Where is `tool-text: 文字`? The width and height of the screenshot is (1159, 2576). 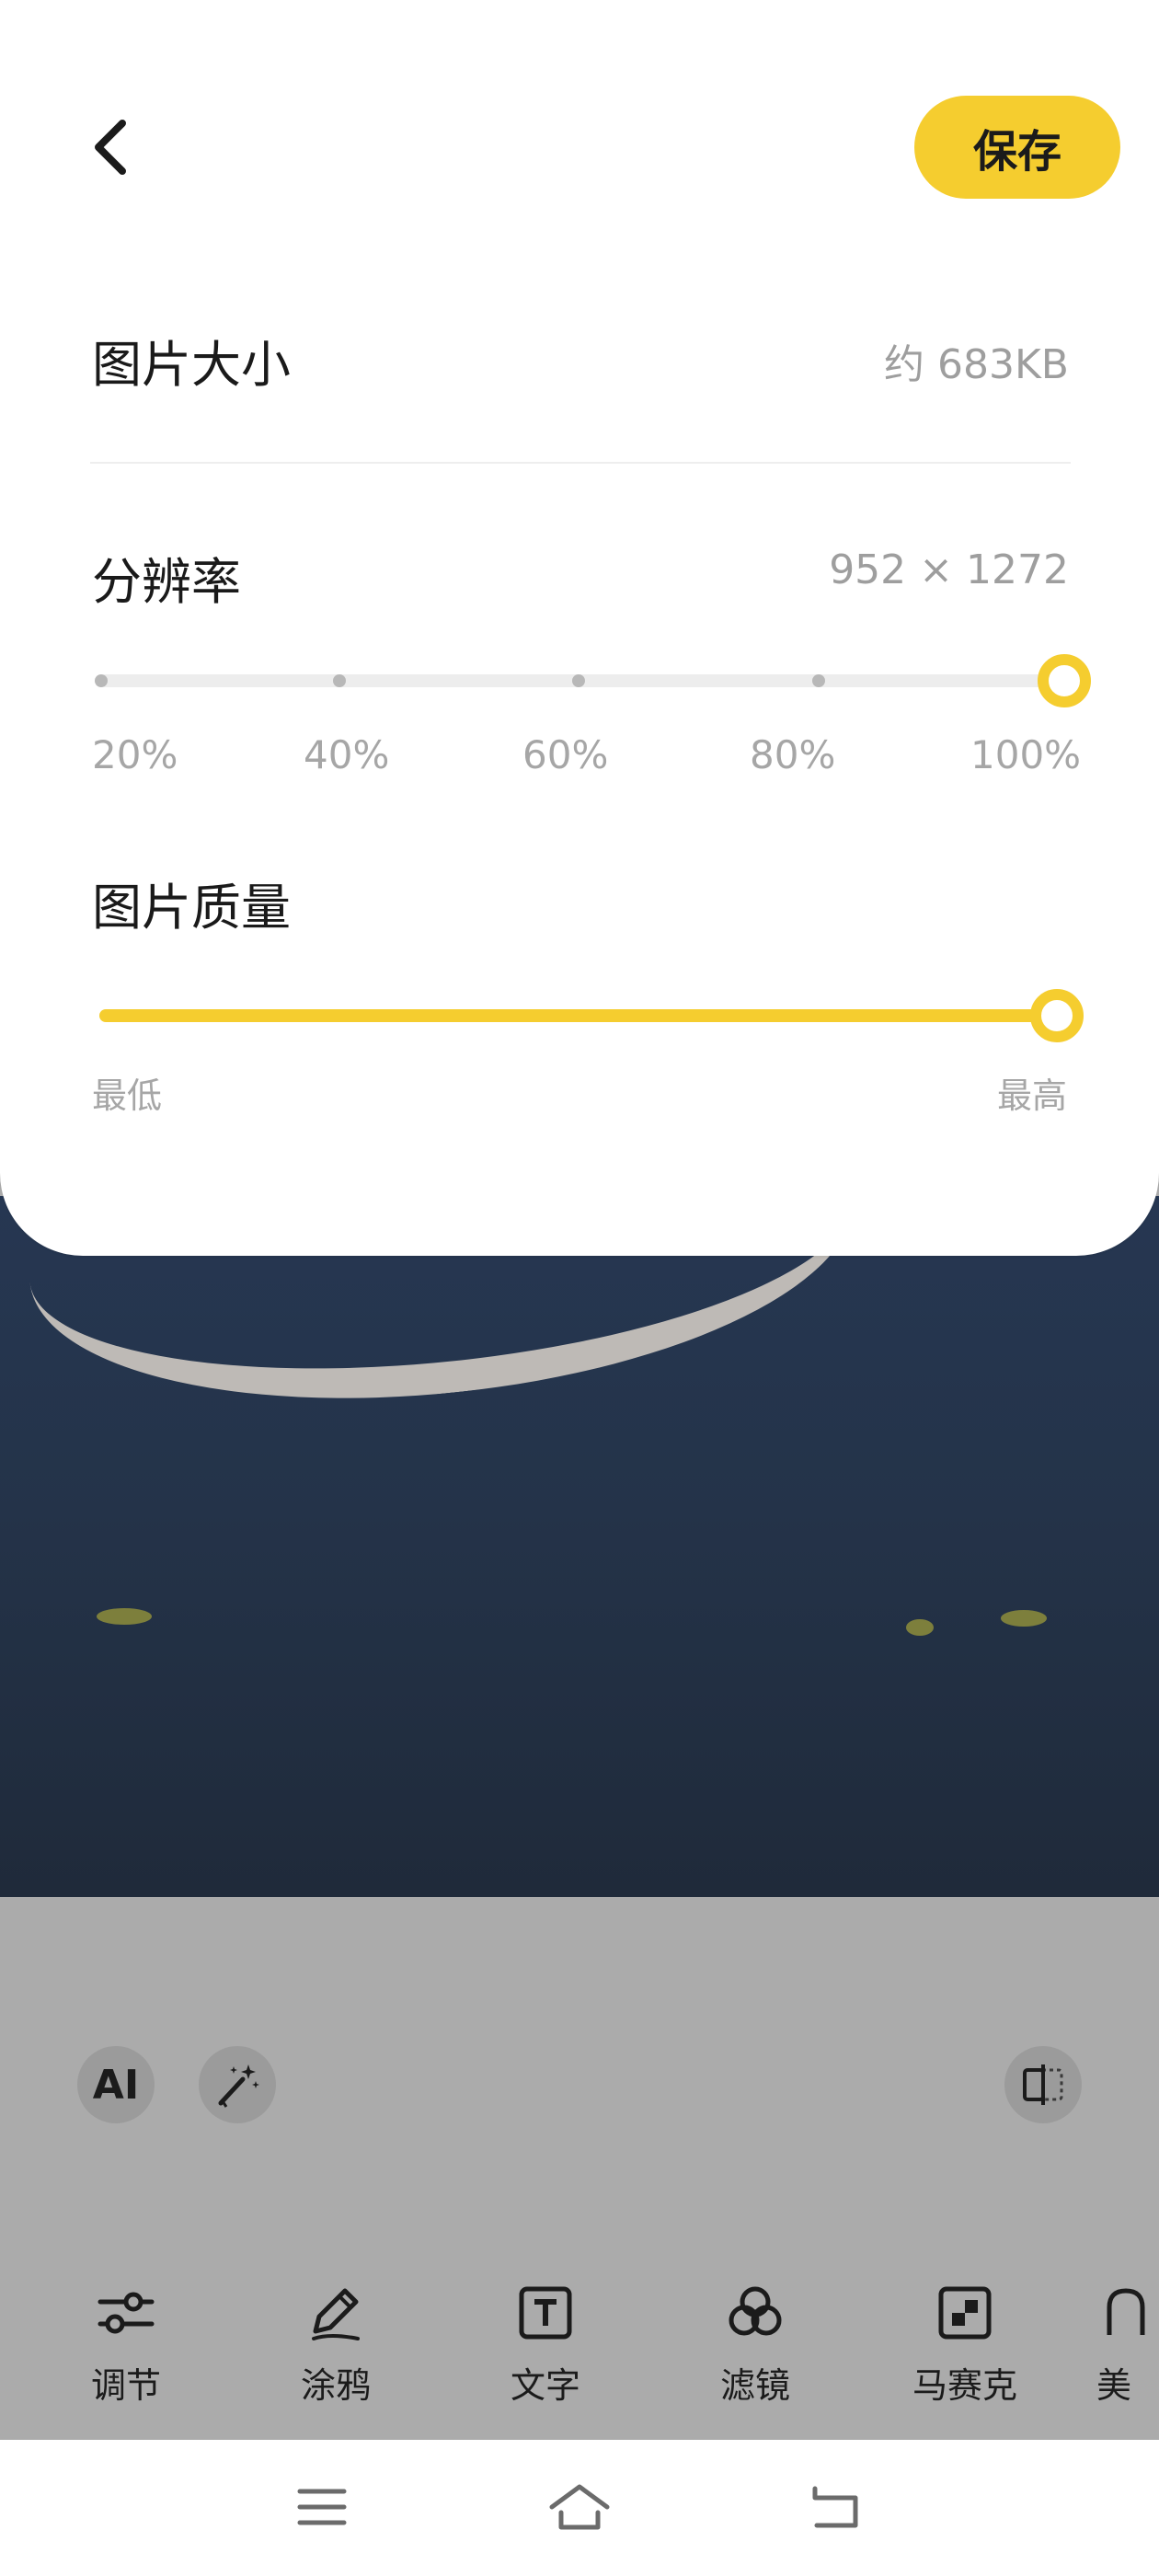 tool-text: 文字 is located at coordinates (545, 2349).